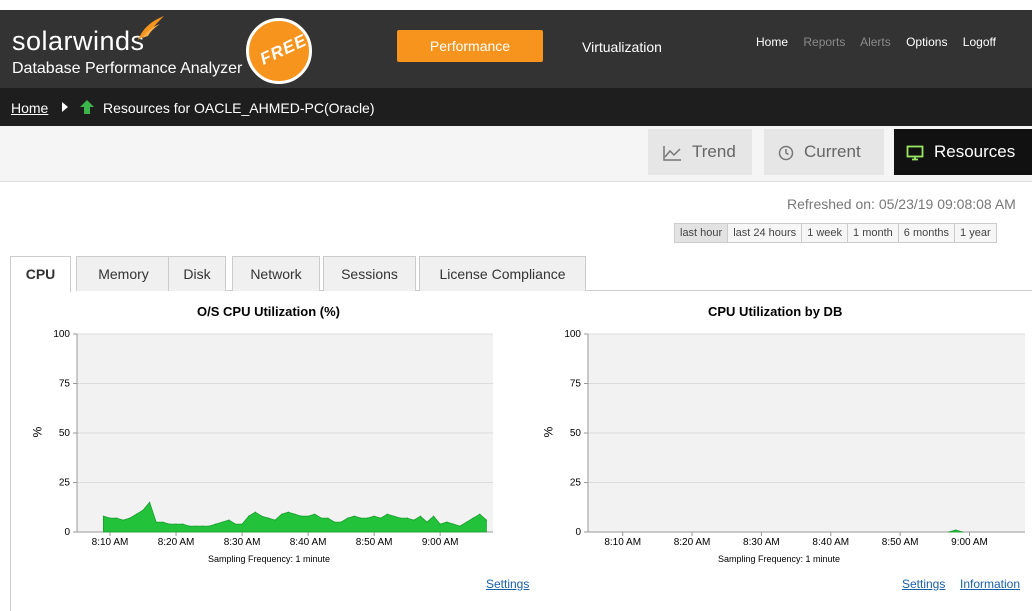 The image size is (1032, 611). Describe the element at coordinates (926, 42) in the screenshot. I see `nav-options: Options` at that location.